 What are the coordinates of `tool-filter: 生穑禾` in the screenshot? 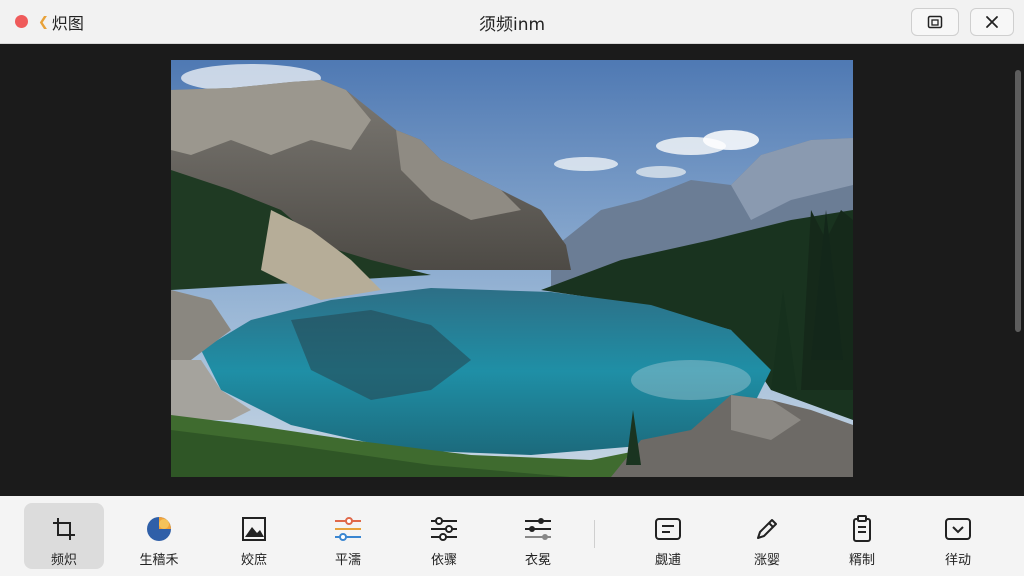 It's located at (159, 536).